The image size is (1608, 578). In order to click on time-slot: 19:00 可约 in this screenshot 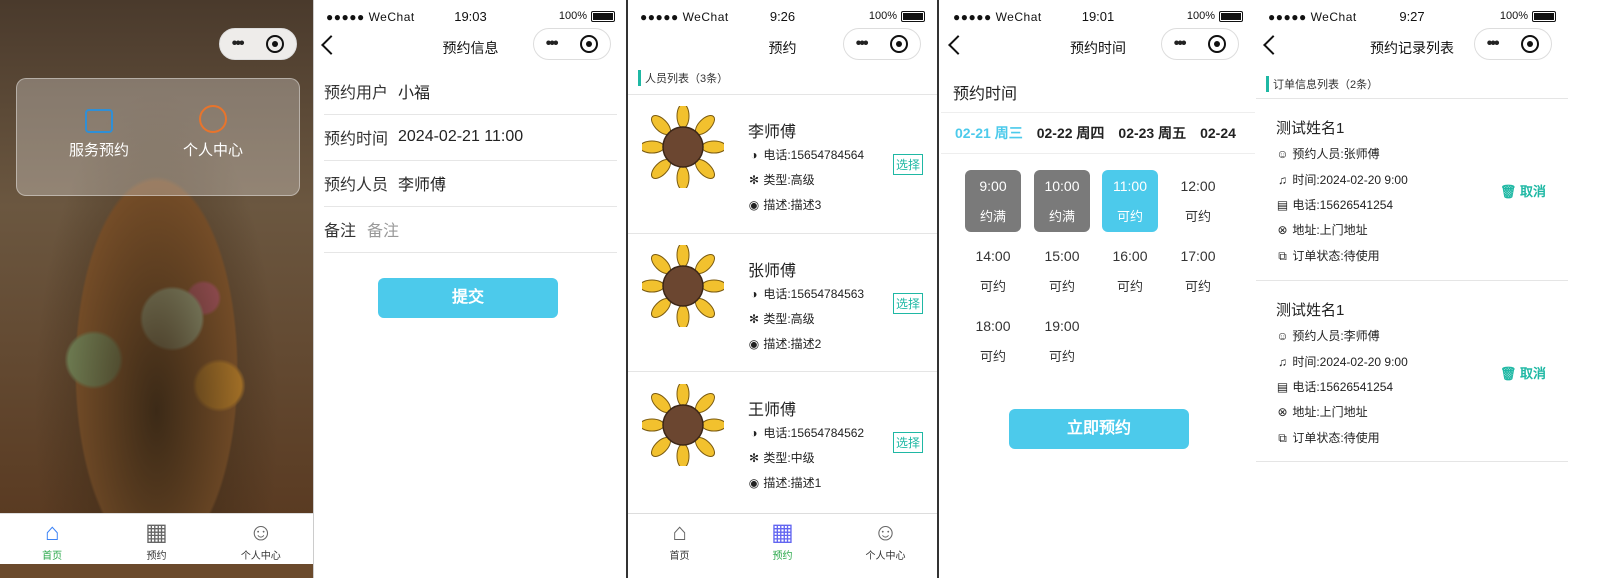, I will do `click(1062, 341)`.